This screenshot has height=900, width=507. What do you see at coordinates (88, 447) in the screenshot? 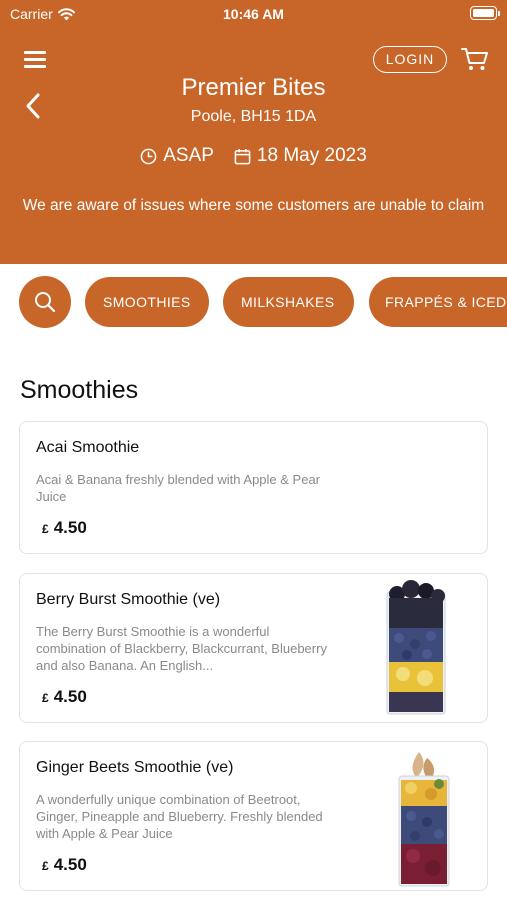
I see `item-name: Acai Smoothie` at bounding box center [88, 447].